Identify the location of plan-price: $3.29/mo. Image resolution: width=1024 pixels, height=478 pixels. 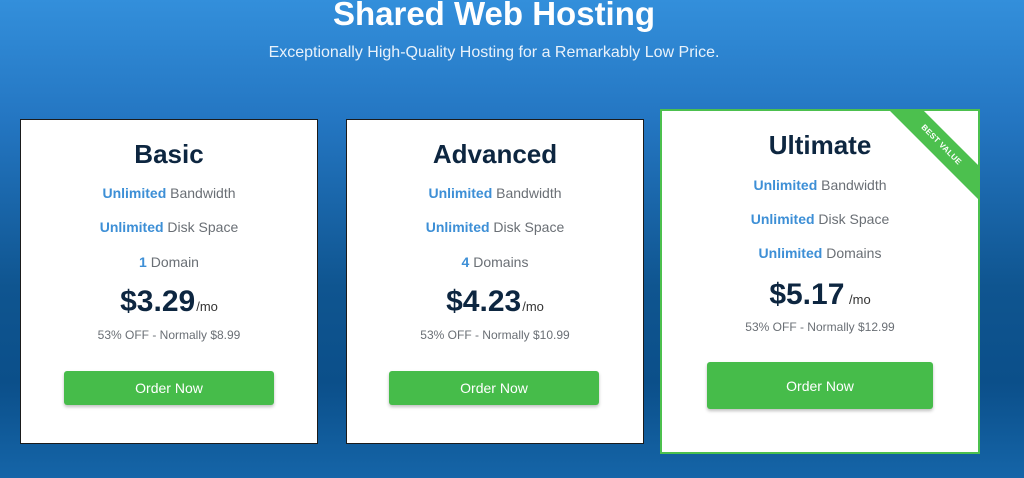
(169, 302).